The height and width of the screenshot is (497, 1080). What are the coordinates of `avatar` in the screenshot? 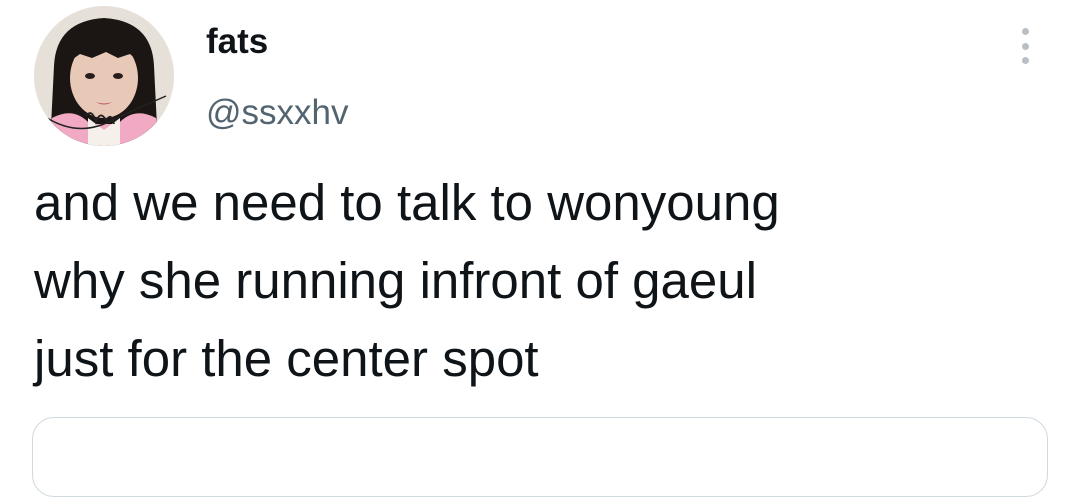 It's located at (104, 76).